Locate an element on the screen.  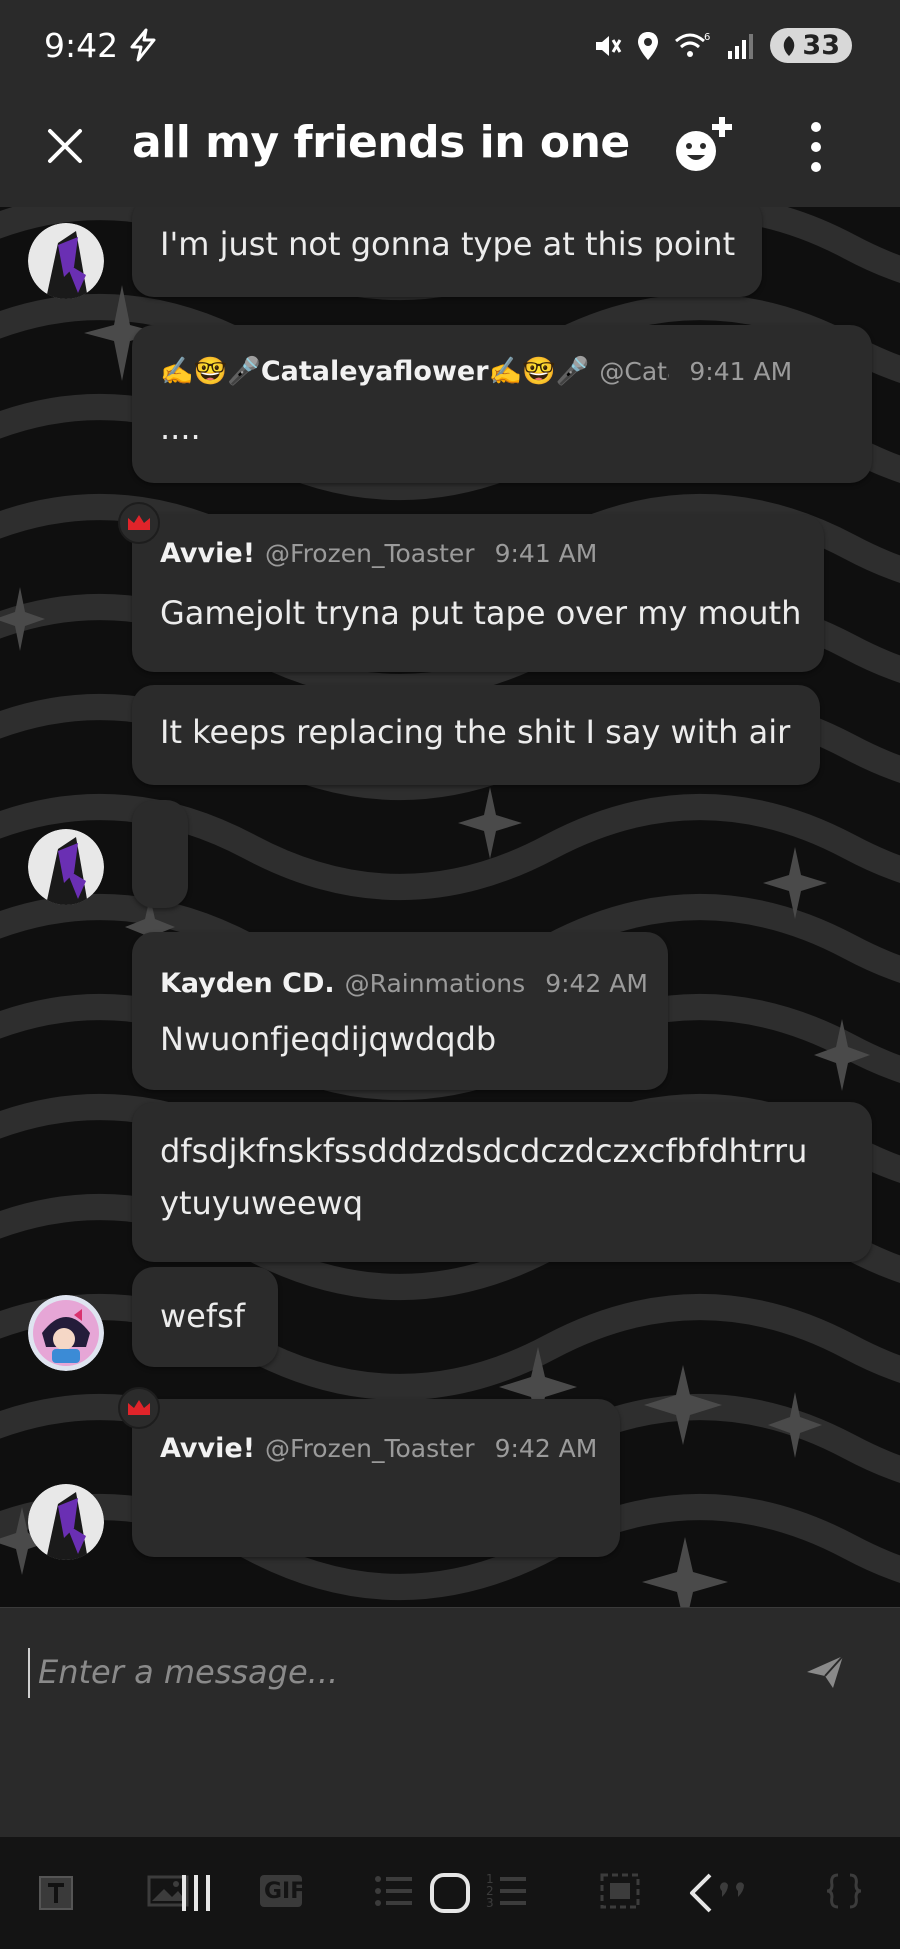
home-nav-icon is located at coordinates (450, 1893).